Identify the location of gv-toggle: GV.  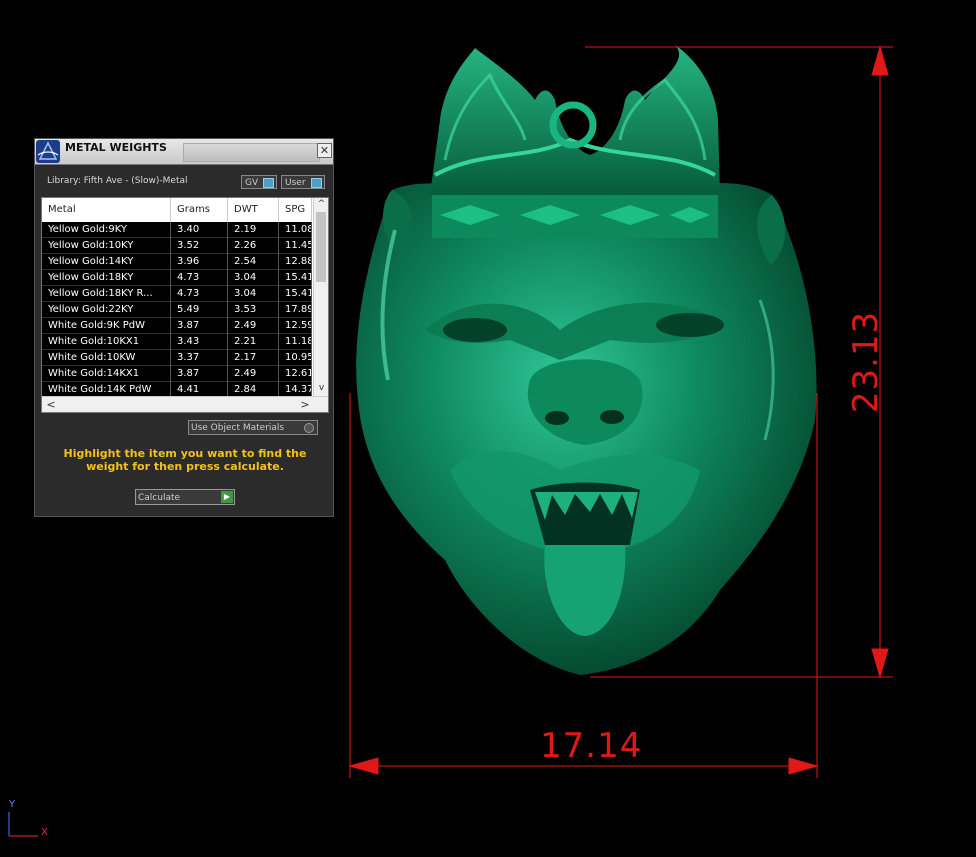
(259, 182).